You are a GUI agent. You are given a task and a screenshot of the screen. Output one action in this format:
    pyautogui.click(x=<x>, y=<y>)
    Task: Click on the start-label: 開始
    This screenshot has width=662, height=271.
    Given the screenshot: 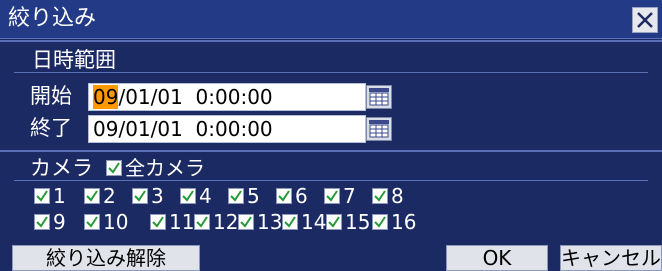 What is the action you would take?
    pyautogui.click(x=51, y=96)
    